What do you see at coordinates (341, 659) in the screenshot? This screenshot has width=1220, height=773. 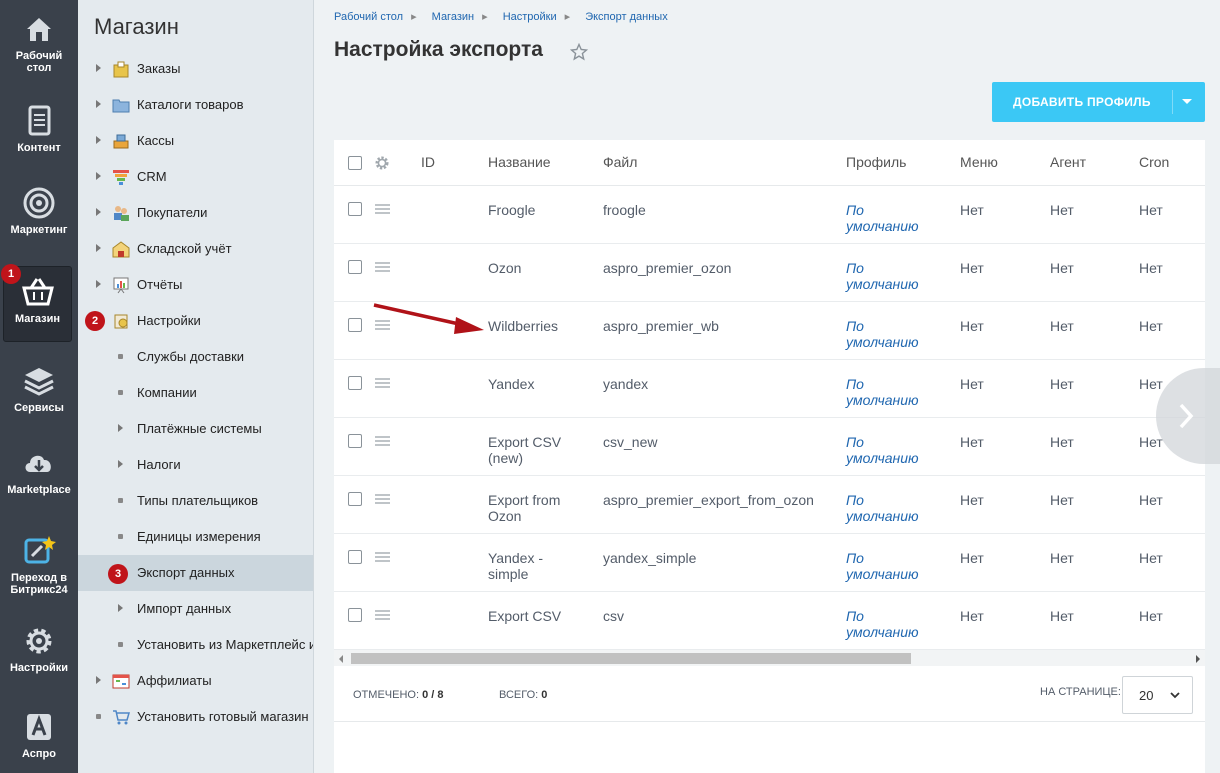 I see `scroll-left-icon` at bounding box center [341, 659].